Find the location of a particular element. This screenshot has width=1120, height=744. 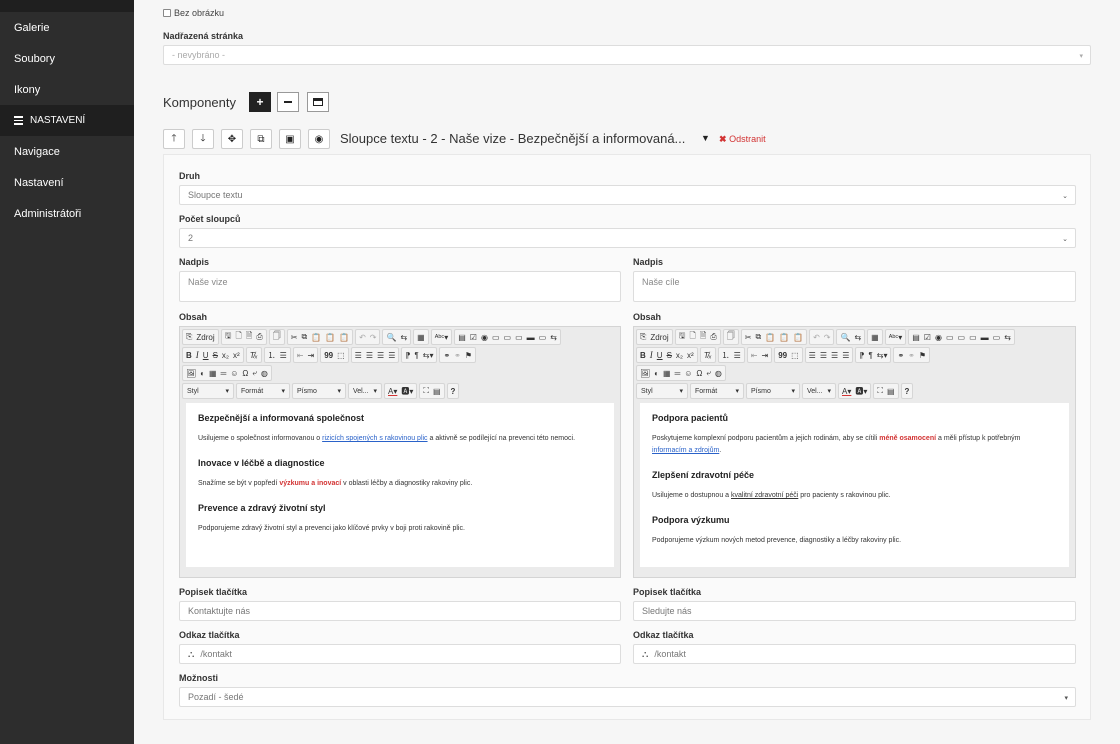

select-all-icon: ▦ is located at coordinates (421, 337).